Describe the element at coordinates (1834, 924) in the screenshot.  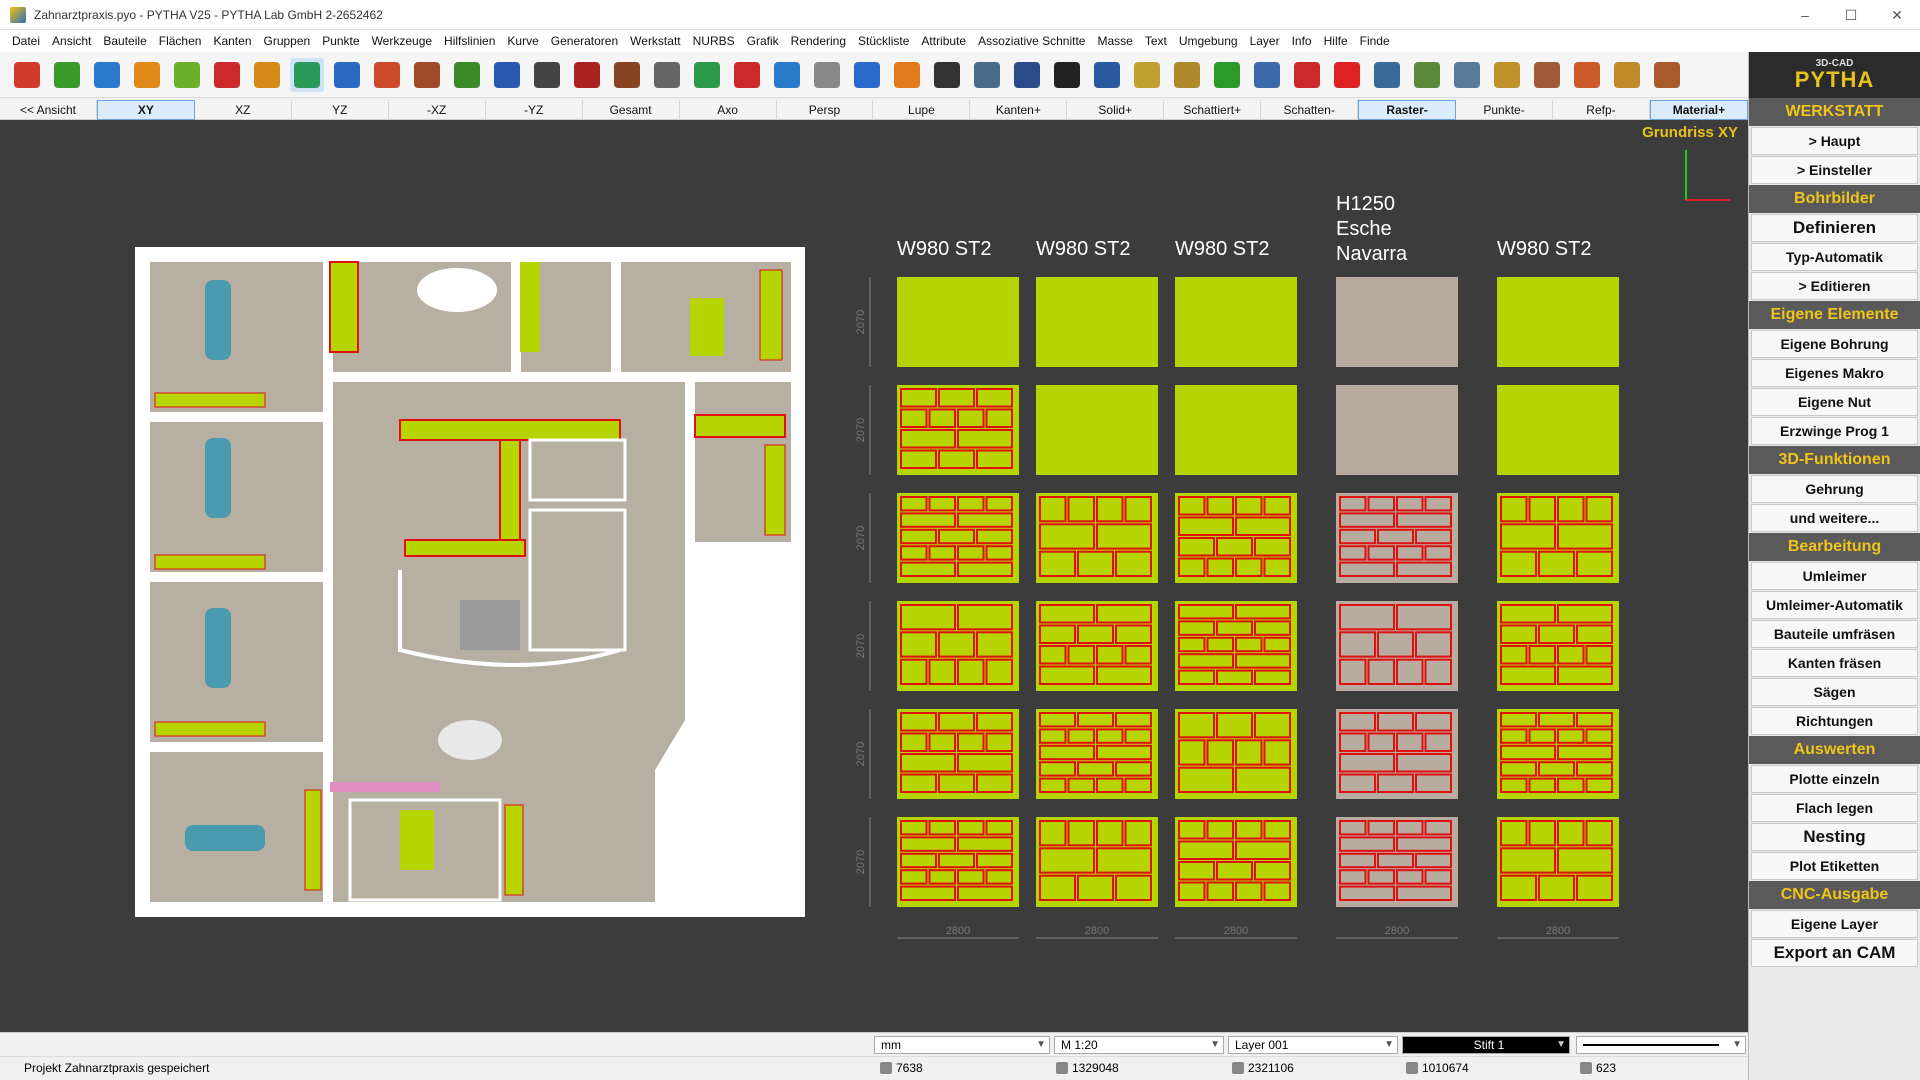
I see `eigene-layer-button: Eigene Layer` at that location.